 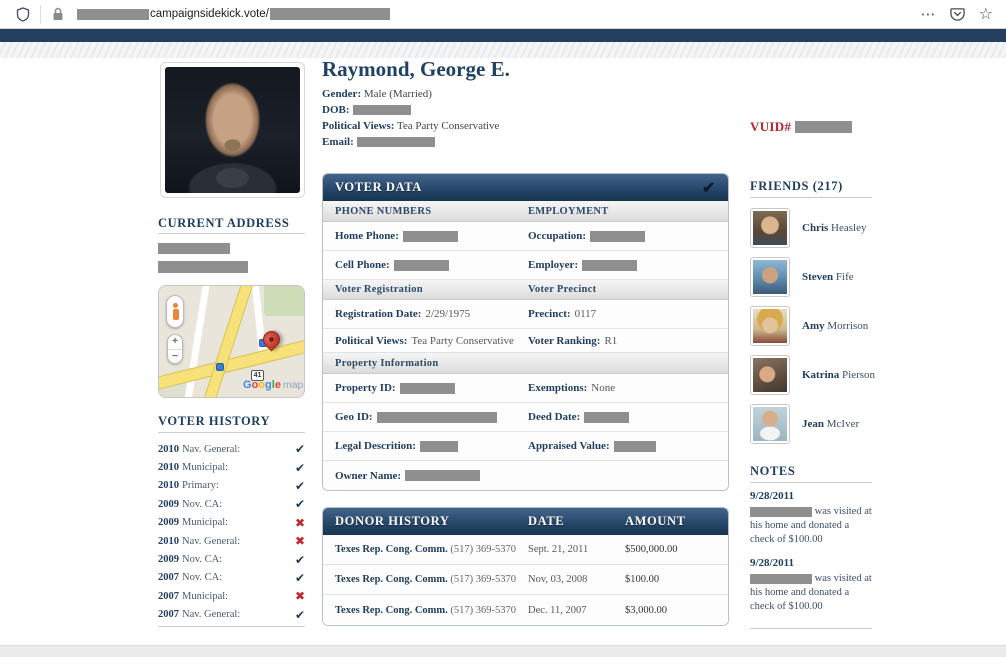 What do you see at coordinates (232, 130) in the screenshot?
I see `profile-photo` at bounding box center [232, 130].